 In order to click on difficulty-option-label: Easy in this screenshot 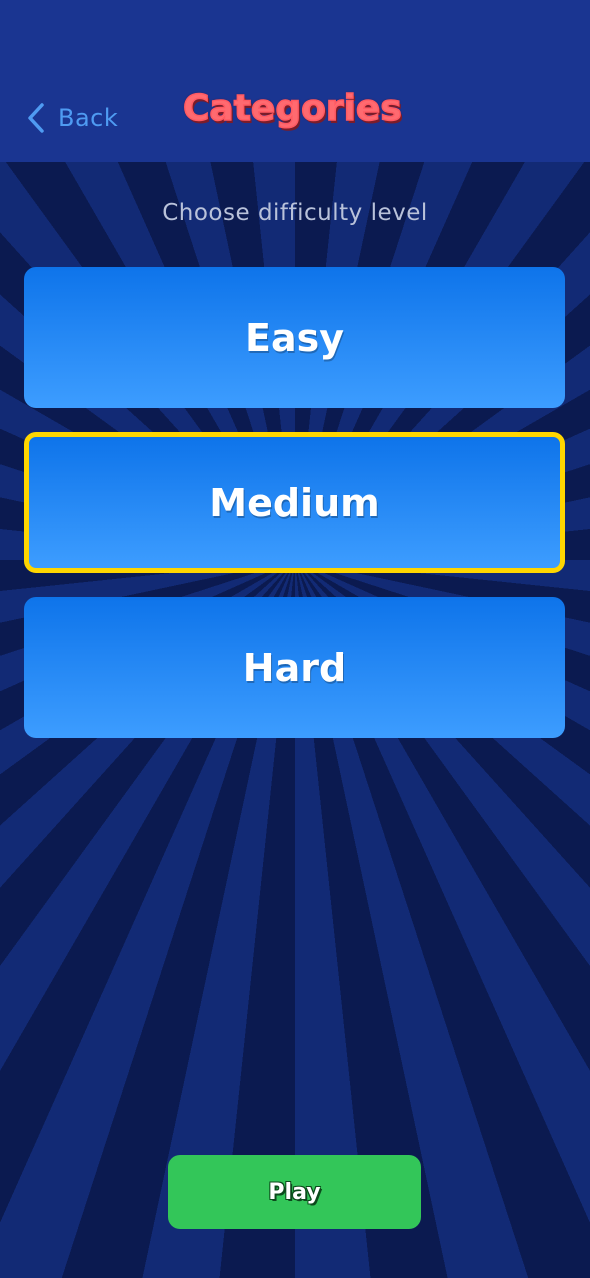, I will do `click(294, 337)`.